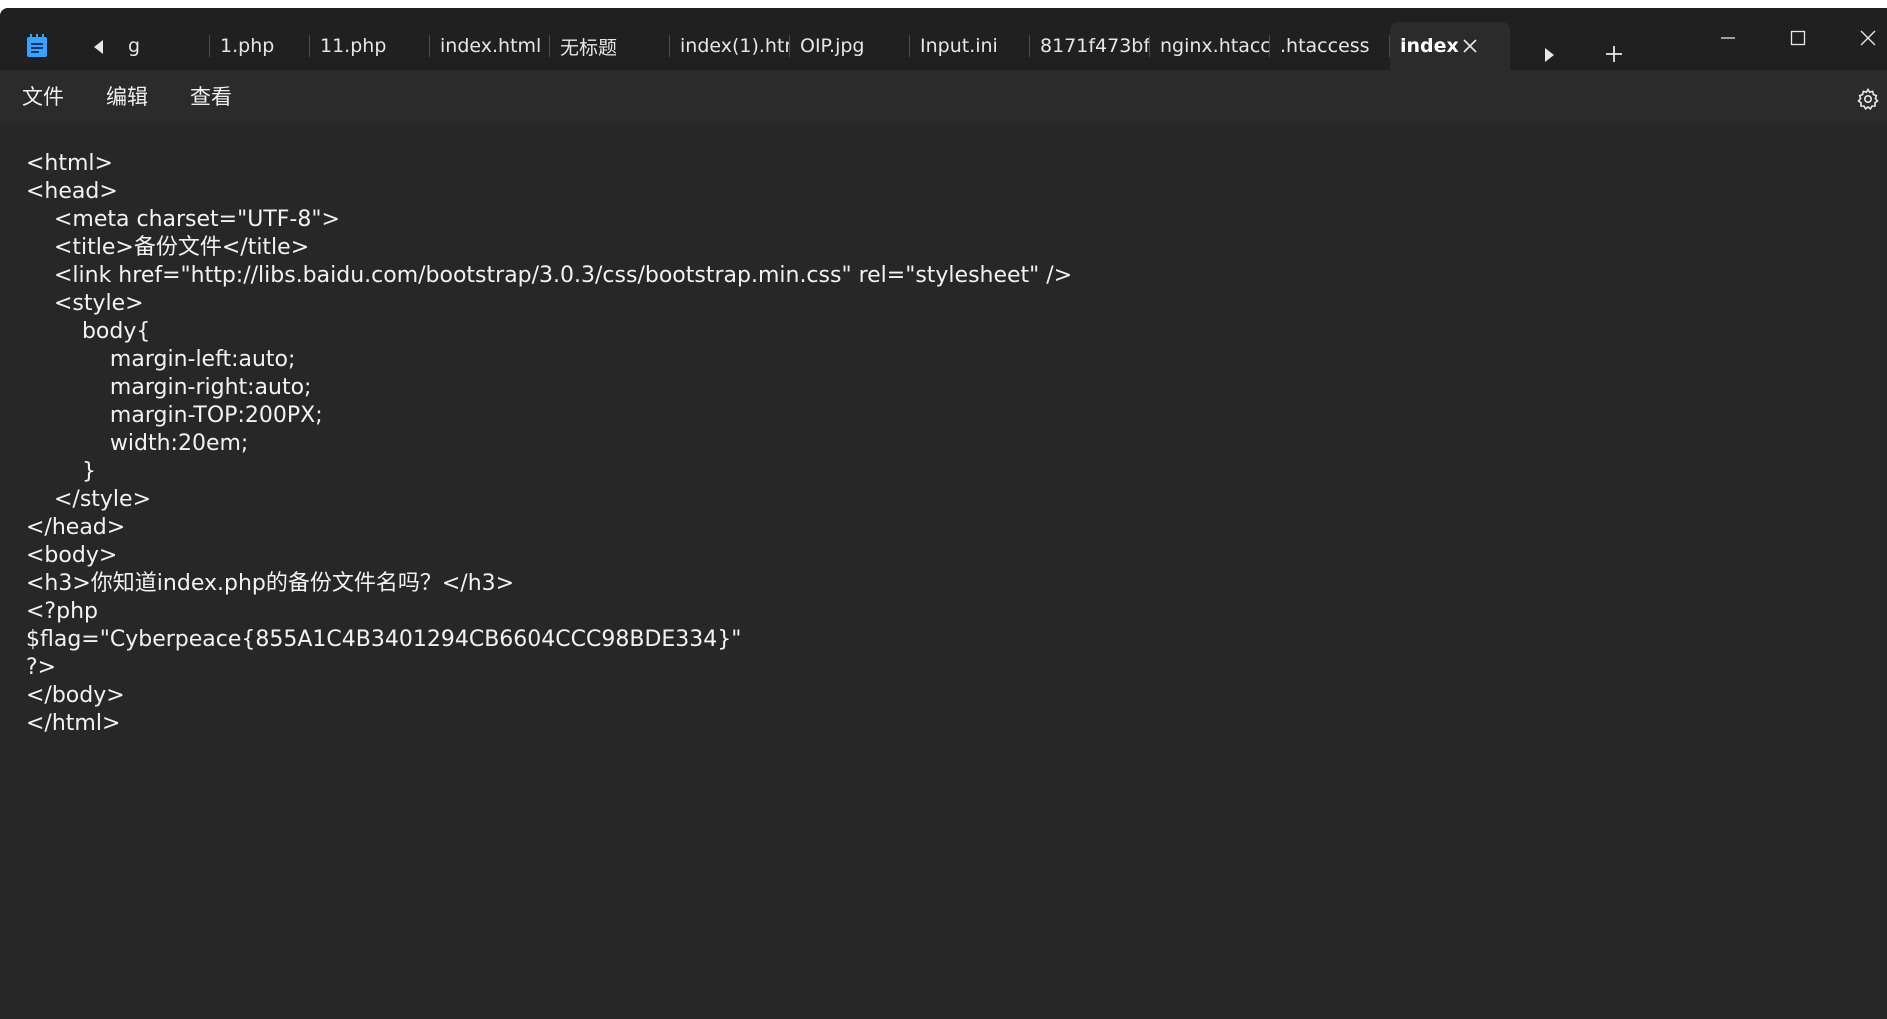  Describe the element at coordinates (137, 443) in the screenshot. I see `code-line: width:20em;` at that location.